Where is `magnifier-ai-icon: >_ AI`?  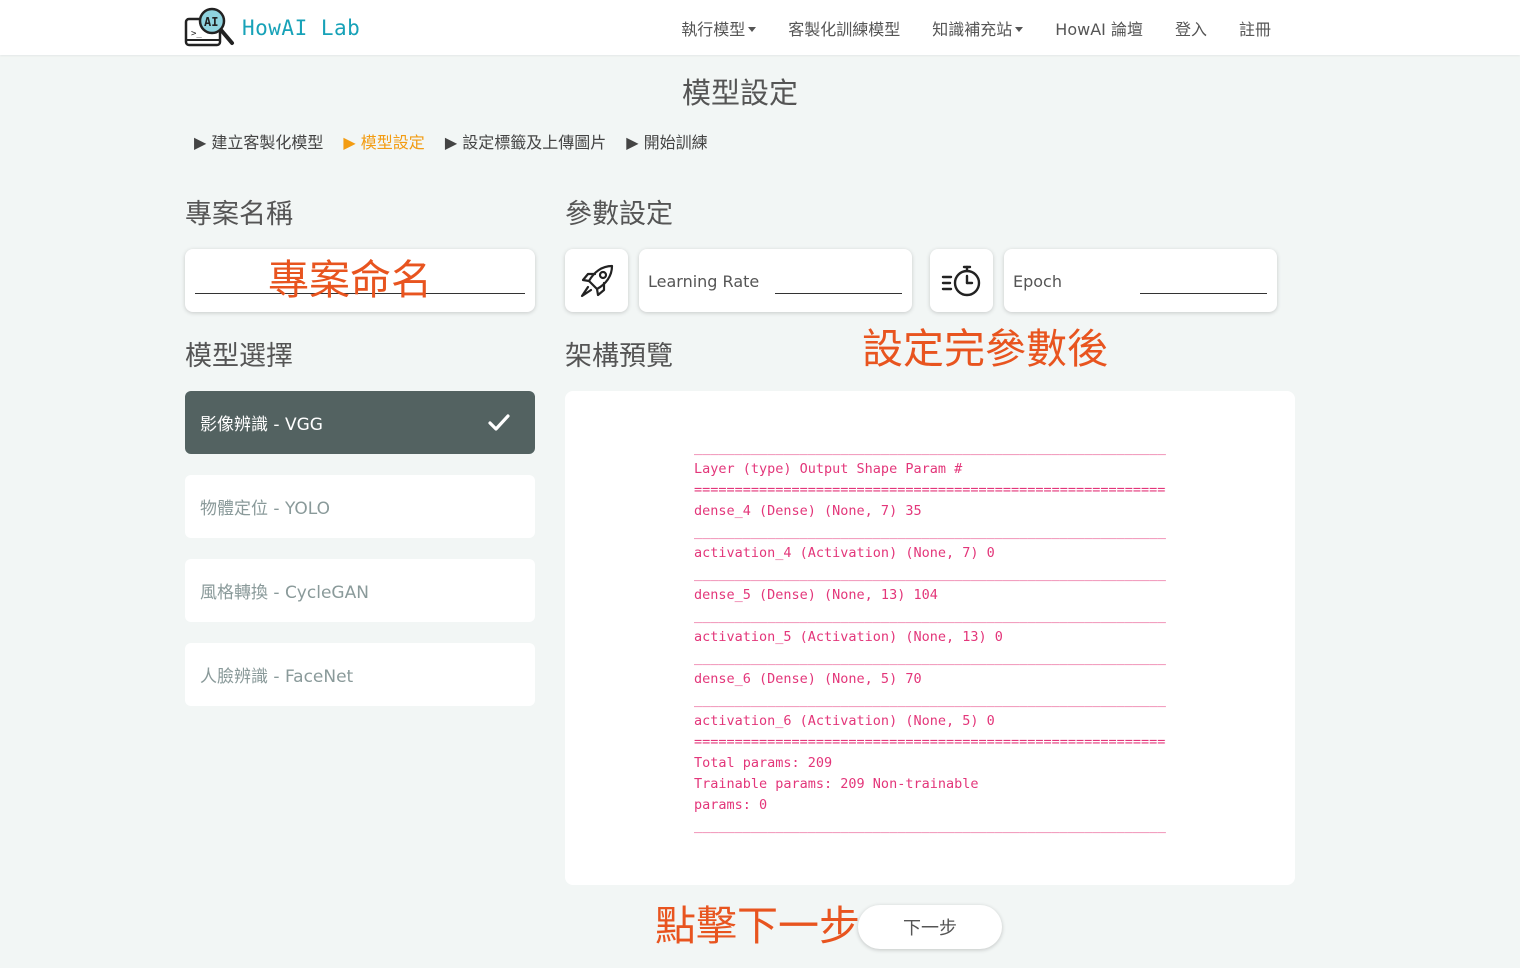 magnifier-ai-icon: >_ AI is located at coordinates (209, 27).